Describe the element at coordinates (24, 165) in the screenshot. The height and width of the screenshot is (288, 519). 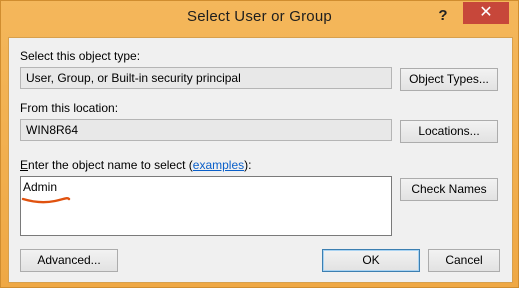
I see `hotkey-letter: E` at that location.